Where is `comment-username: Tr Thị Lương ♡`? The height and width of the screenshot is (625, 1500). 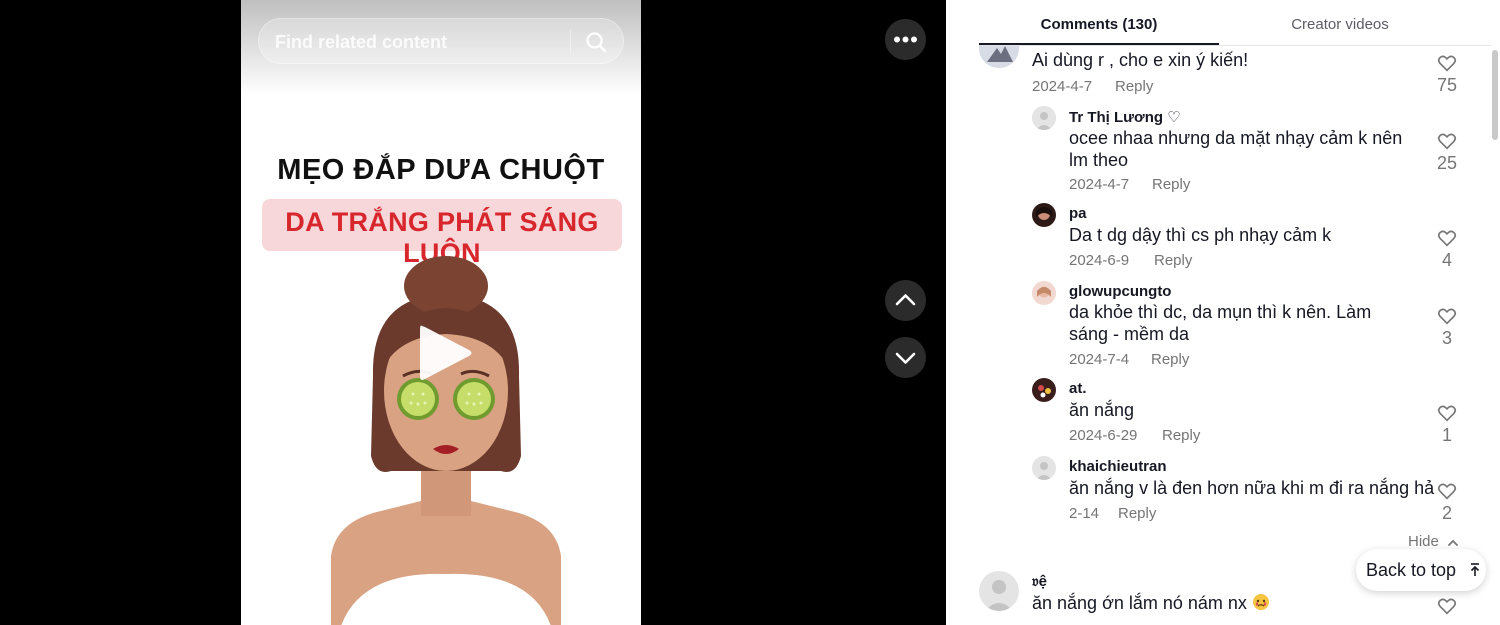
comment-username: Tr Thị Lương ♡ is located at coordinates (1125, 117).